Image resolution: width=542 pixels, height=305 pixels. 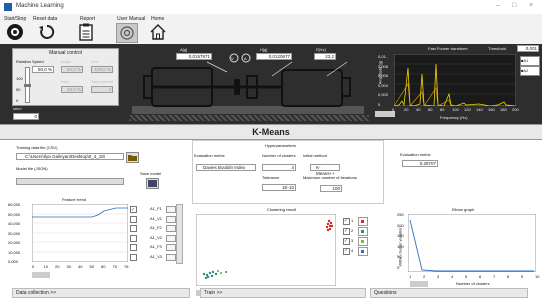 I want to click on trend-title: Feature trend, so click(x=74, y=199).